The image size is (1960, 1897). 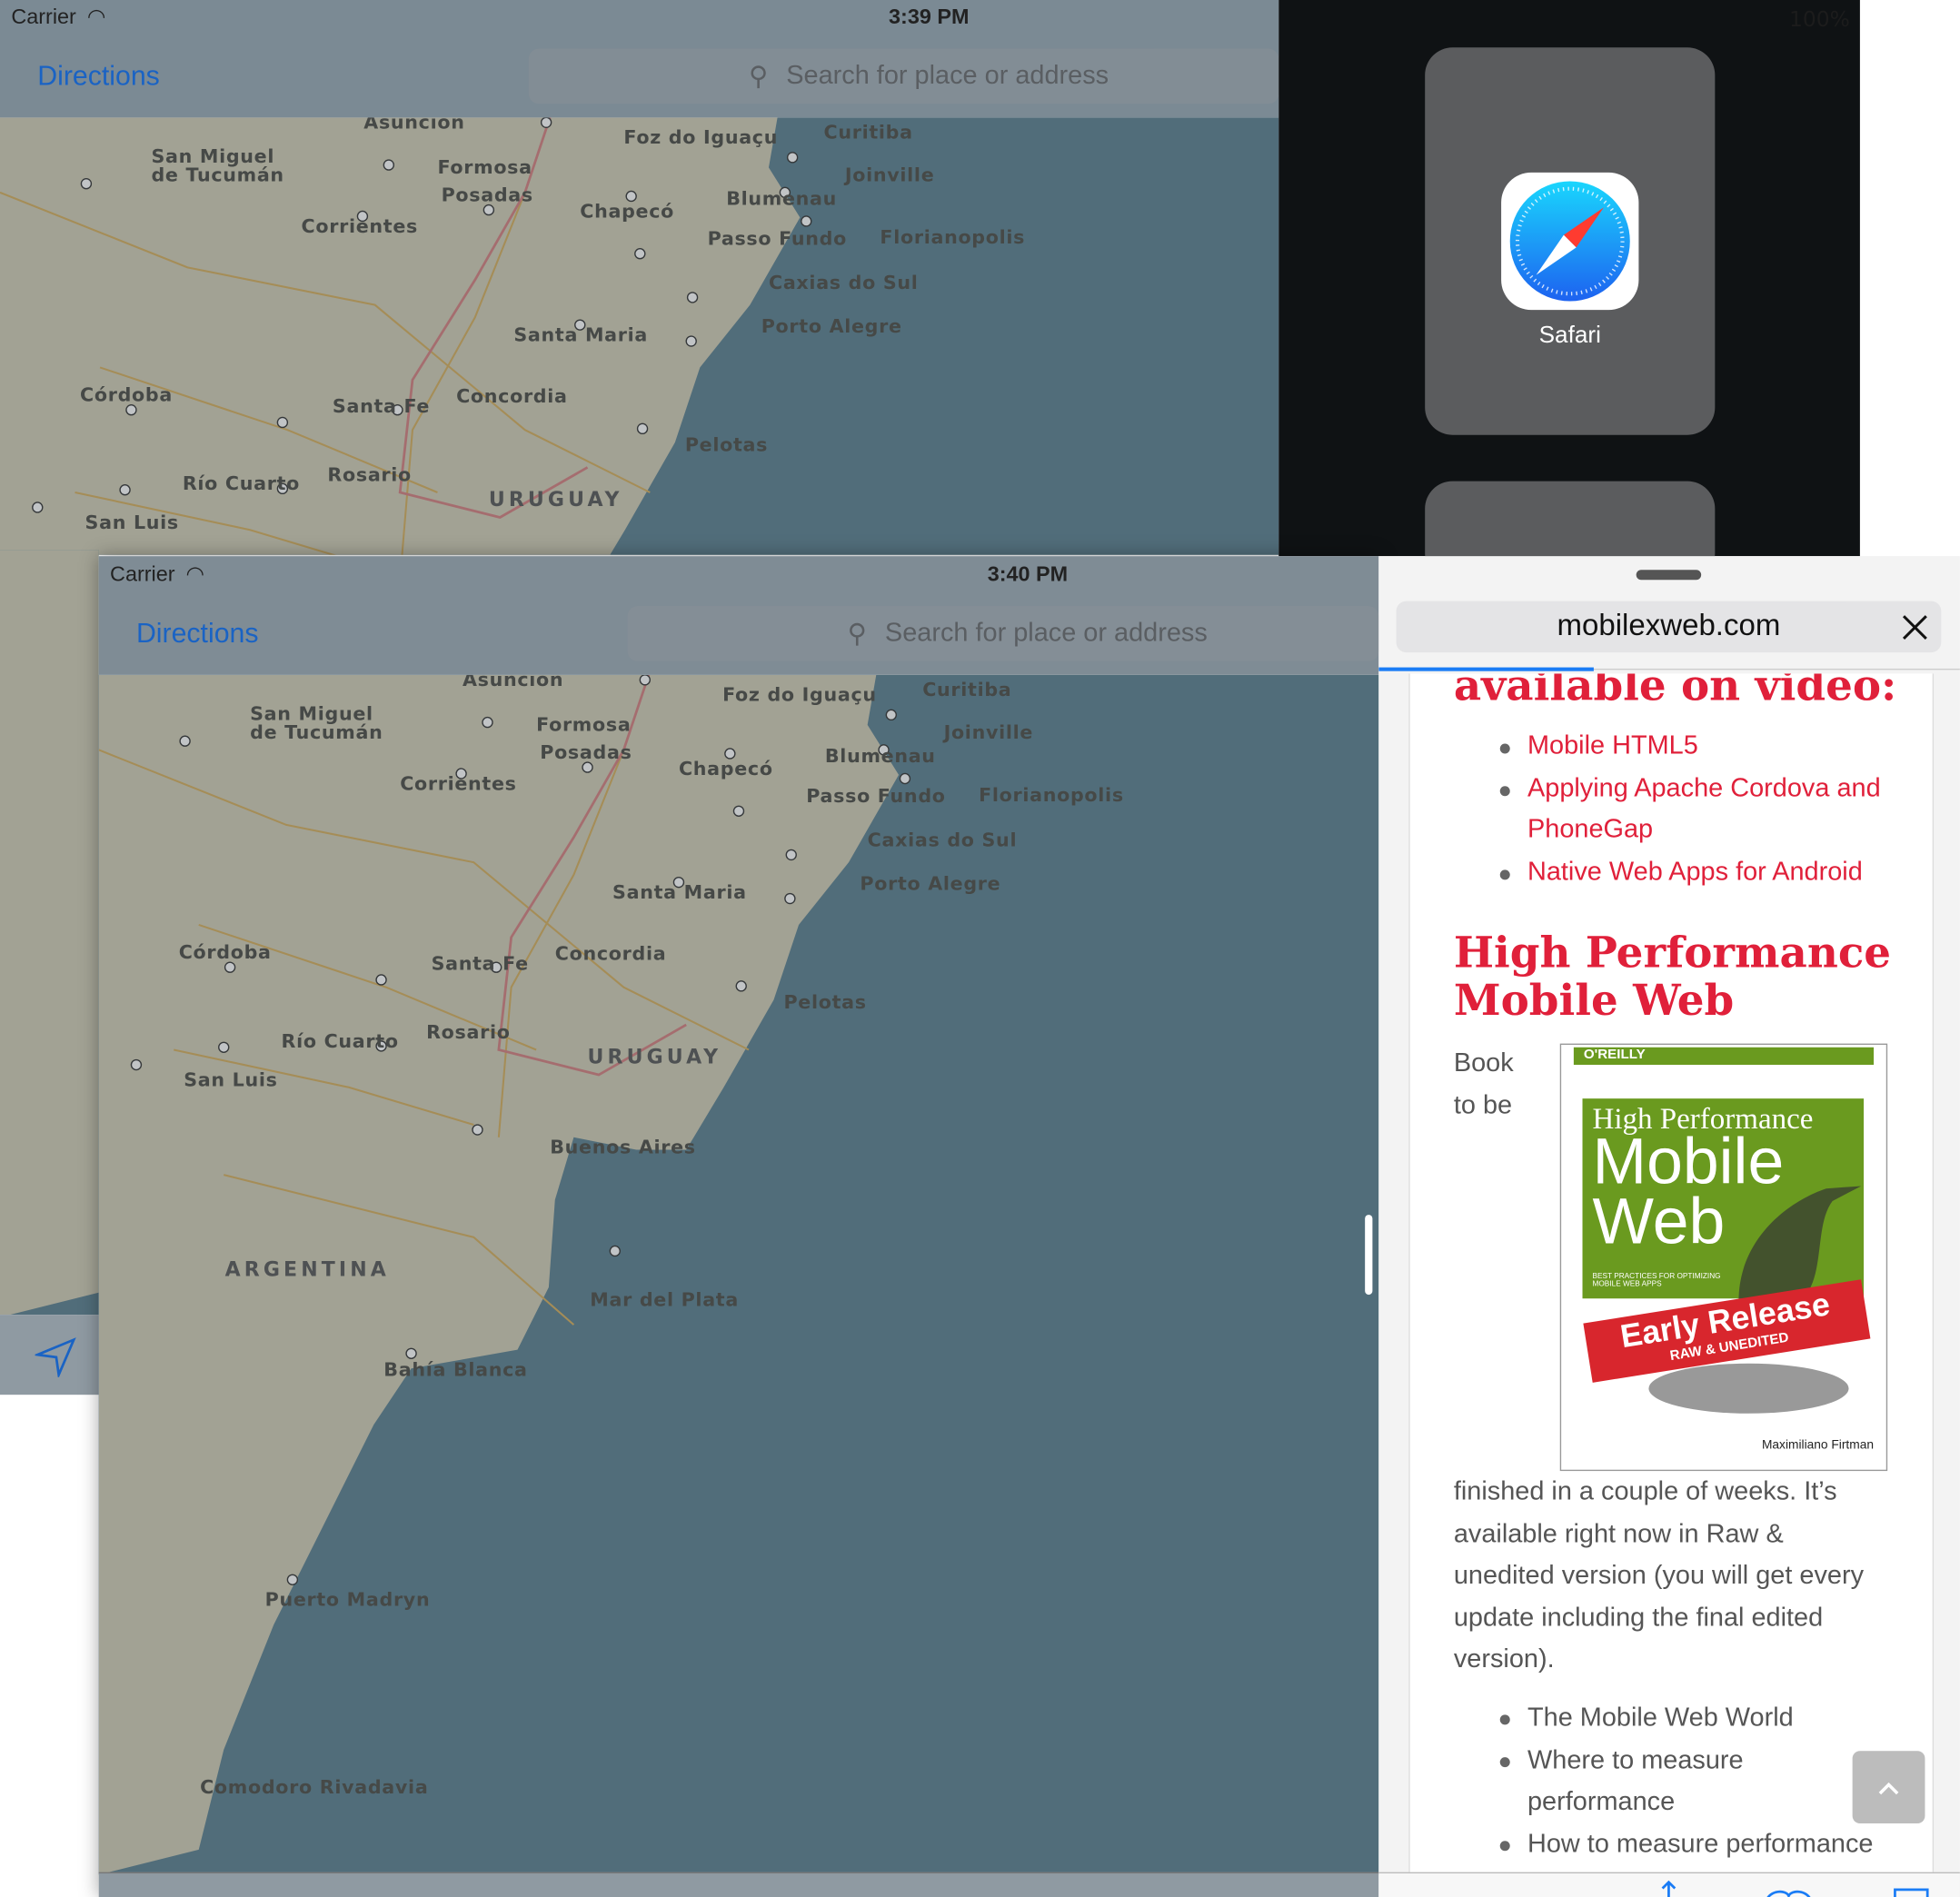 I want to click on map-label: Santa Maria, so click(x=679, y=892).